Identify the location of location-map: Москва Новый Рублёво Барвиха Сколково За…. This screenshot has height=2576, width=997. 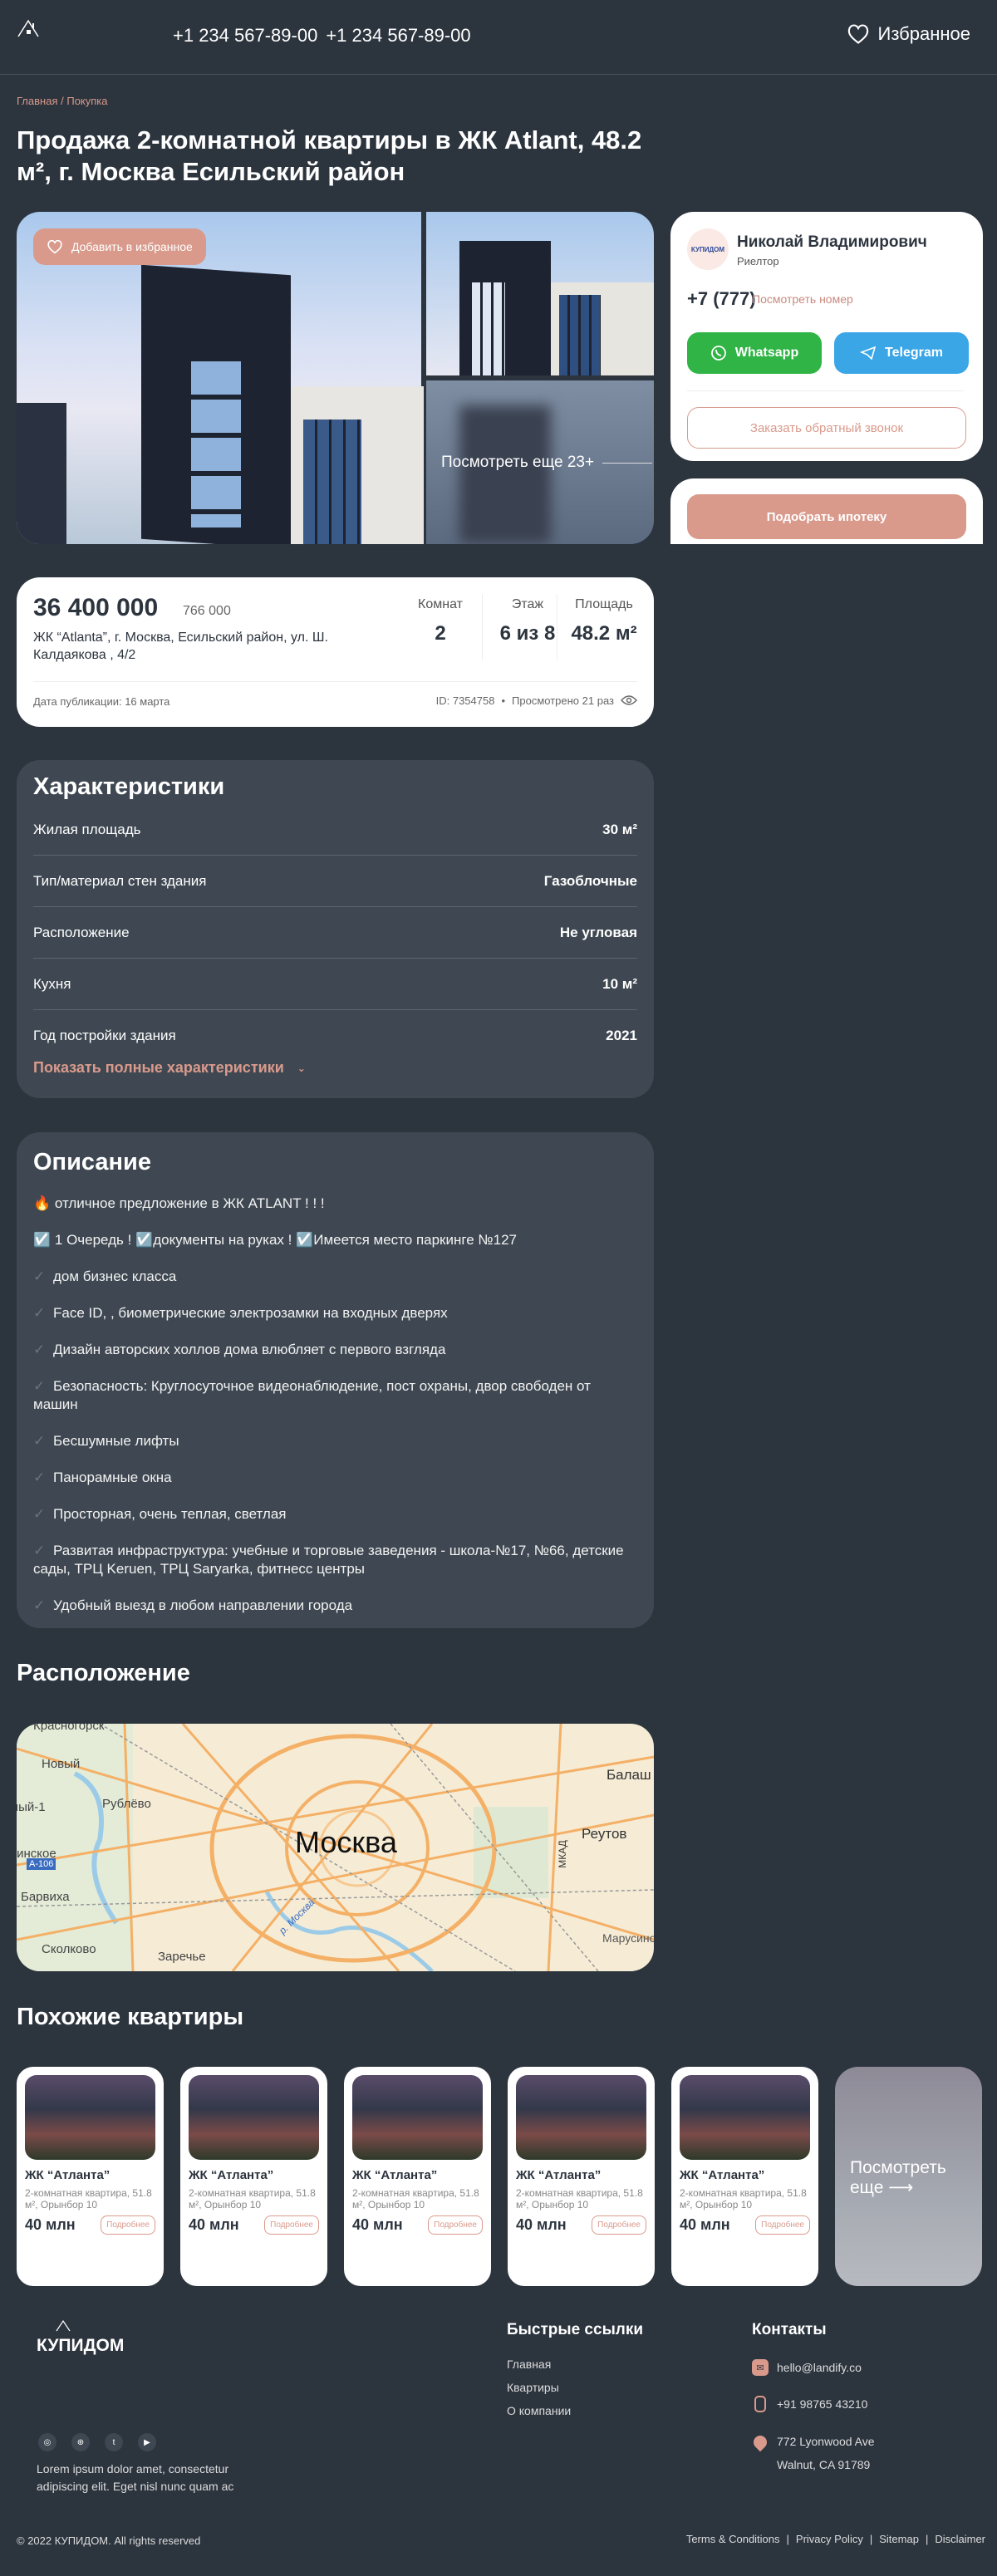
(335, 1847).